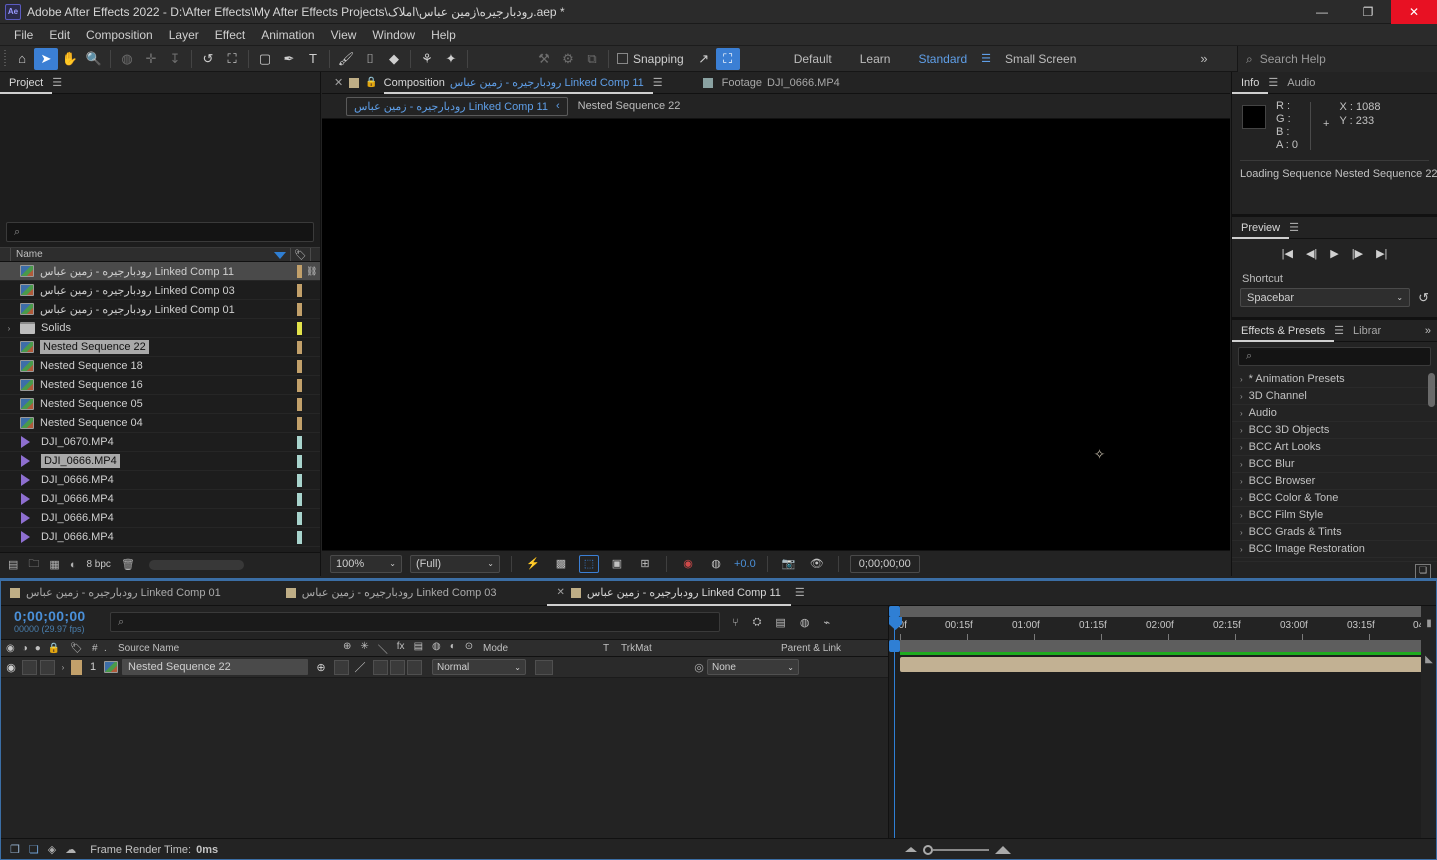  What do you see at coordinates (1294, 227) in the screenshot?
I see `preview-menu-icon: ☰` at bounding box center [1294, 227].